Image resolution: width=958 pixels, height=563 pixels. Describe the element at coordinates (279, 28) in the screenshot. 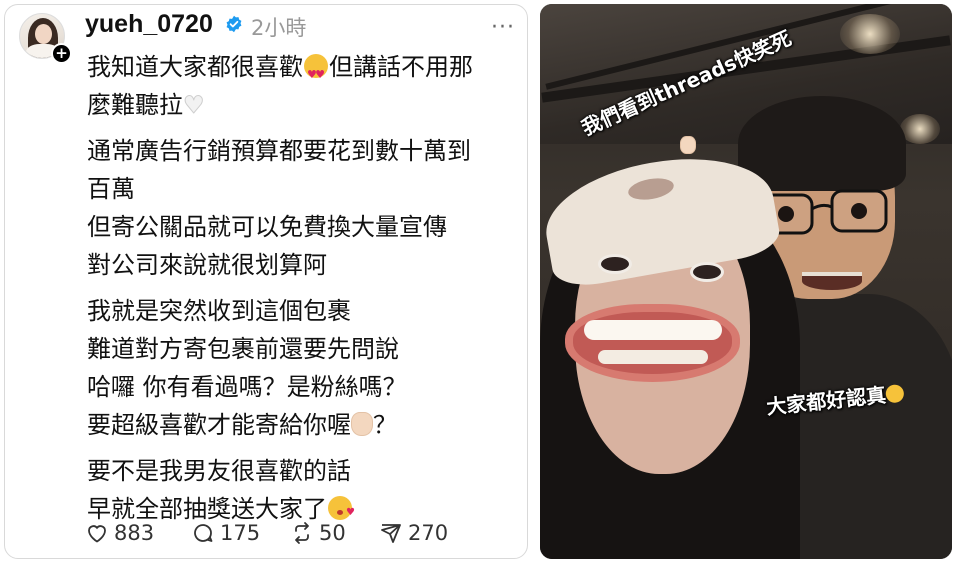

I see `post-timestamp: 2小時` at that location.